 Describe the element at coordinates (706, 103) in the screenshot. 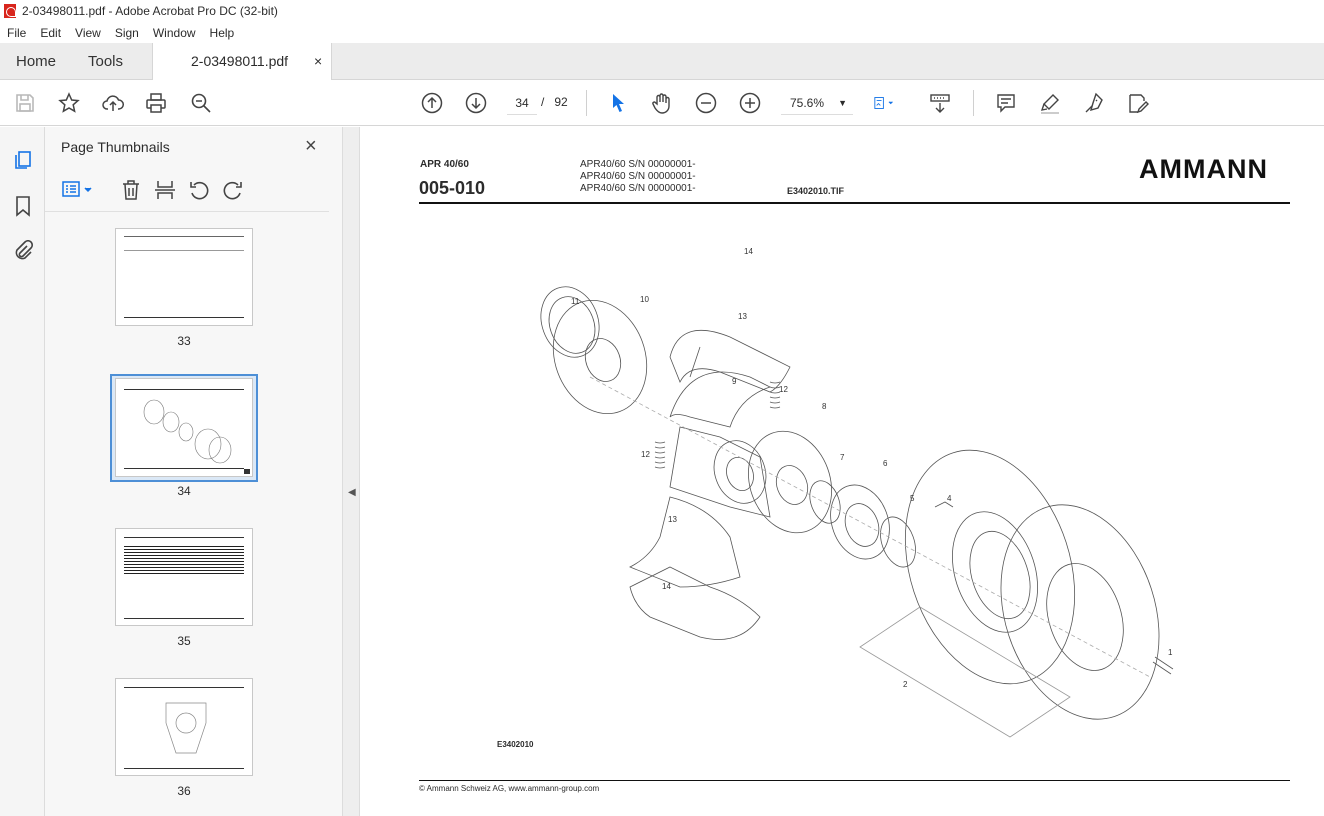

I see `zoom-out-icon` at that location.